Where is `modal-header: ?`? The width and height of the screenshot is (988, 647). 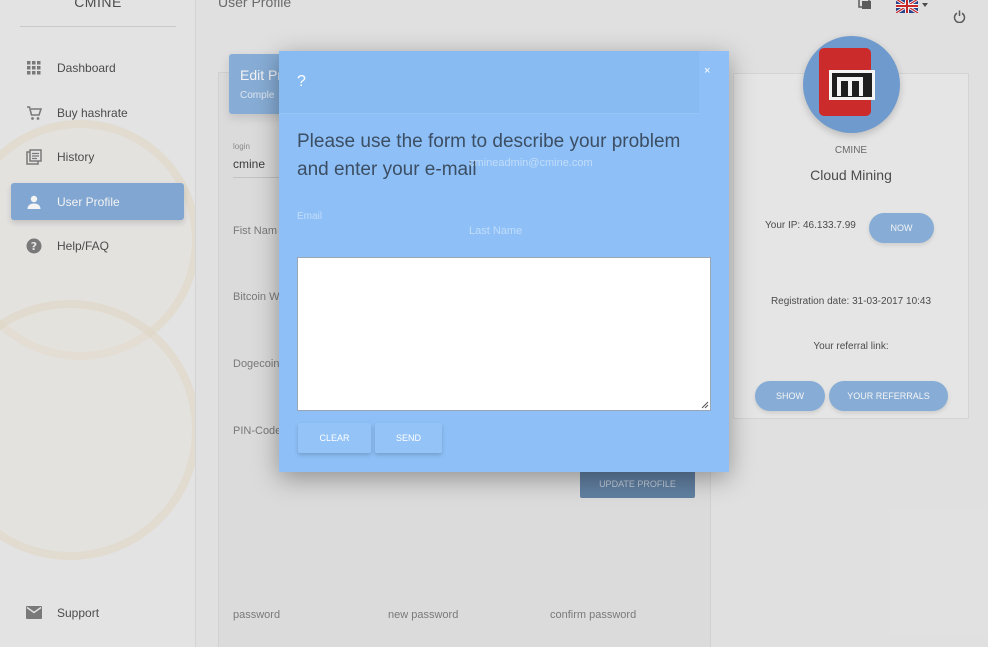 modal-header: ? is located at coordinates (489, 82).